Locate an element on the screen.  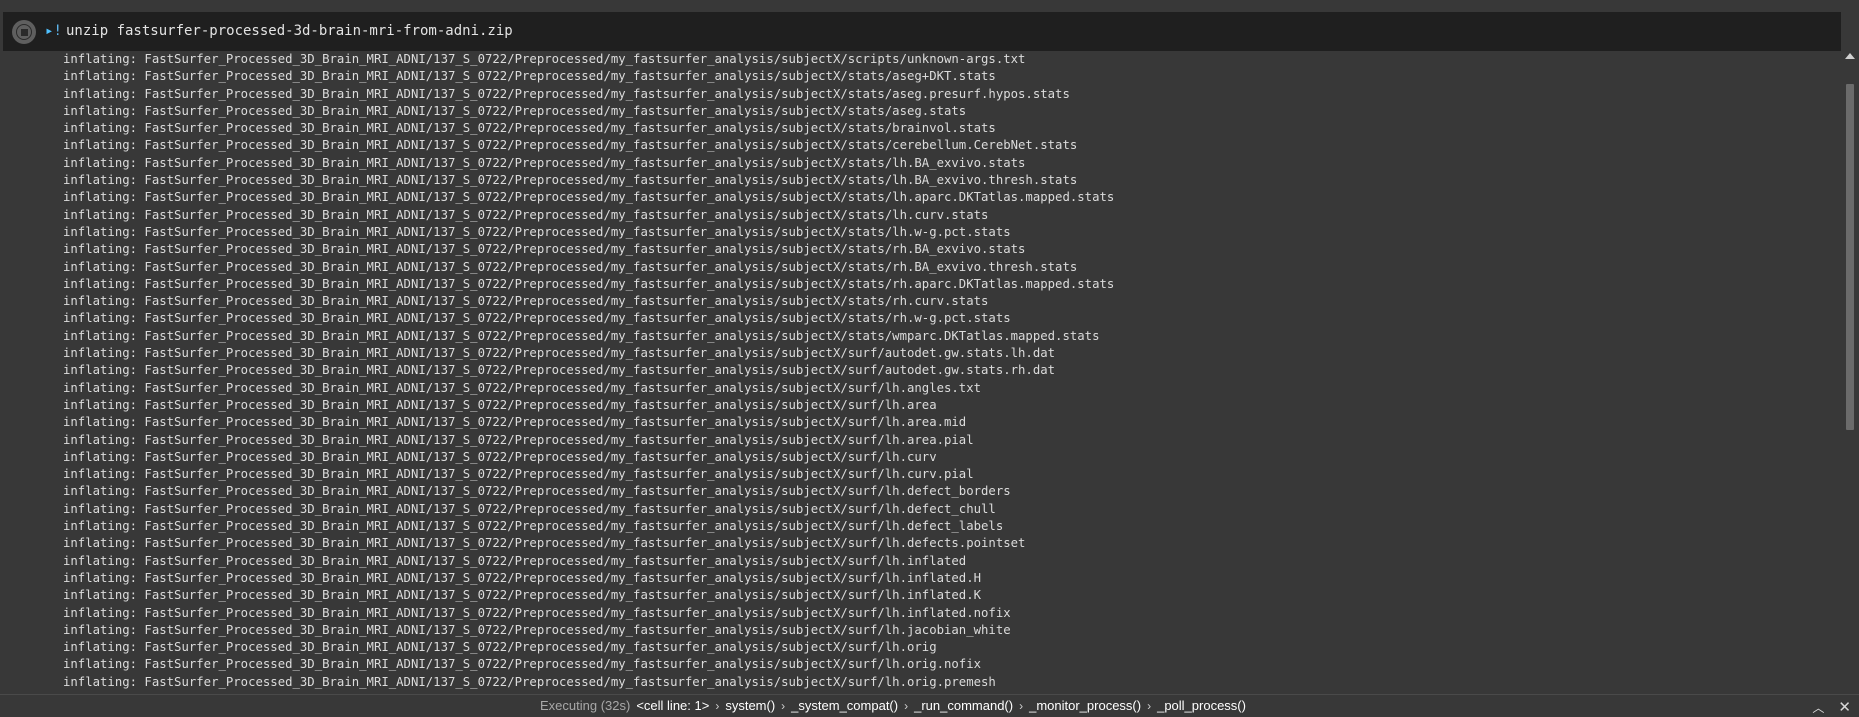
call-stack-frame: system() is located at coordinates (750, 706).